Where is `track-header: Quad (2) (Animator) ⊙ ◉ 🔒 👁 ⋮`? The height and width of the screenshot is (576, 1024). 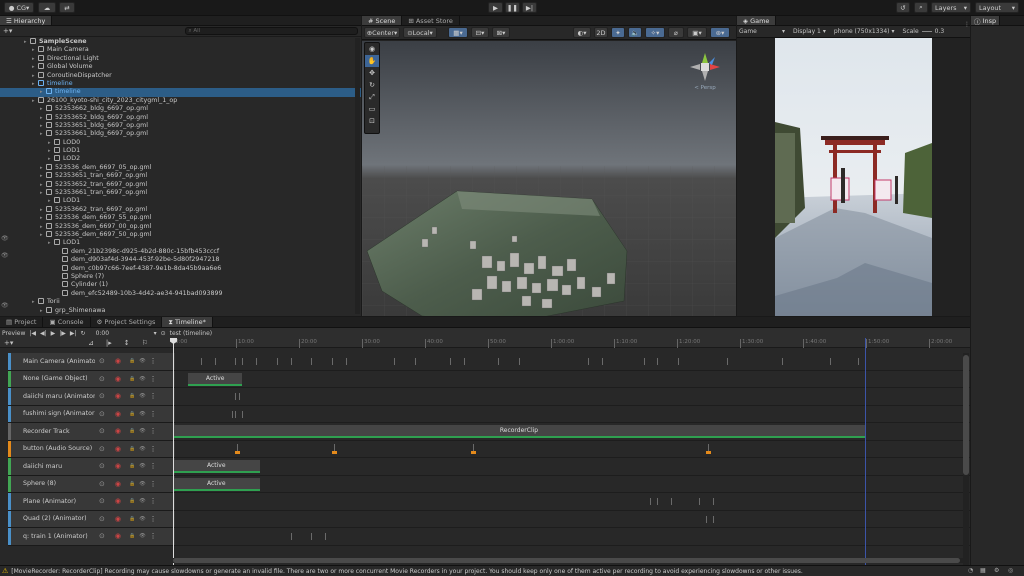 track-header: Quad (2) (Animator) ⊙ ◉ 🔒 👁 ⋮ is located at coordinates (91, 519).